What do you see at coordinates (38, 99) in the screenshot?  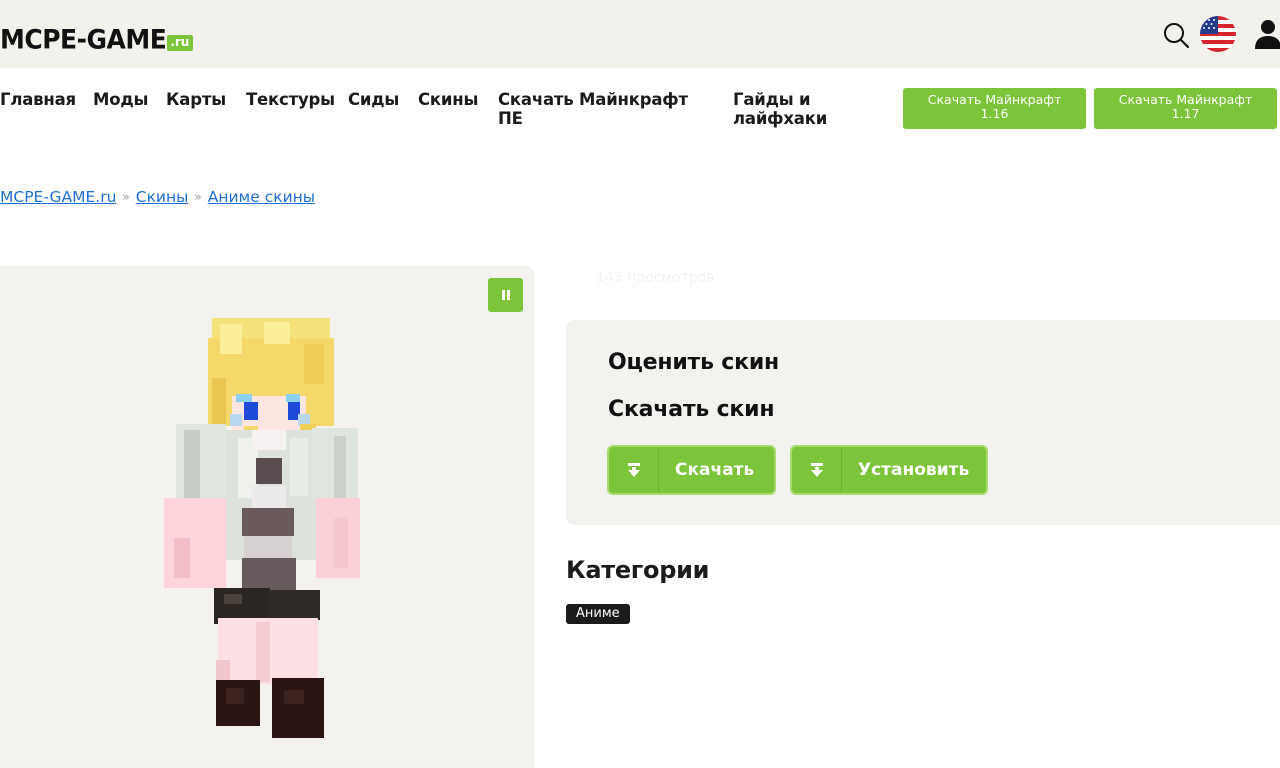 I see `nav-item-home: Главная` at bounding box center [38, 99].